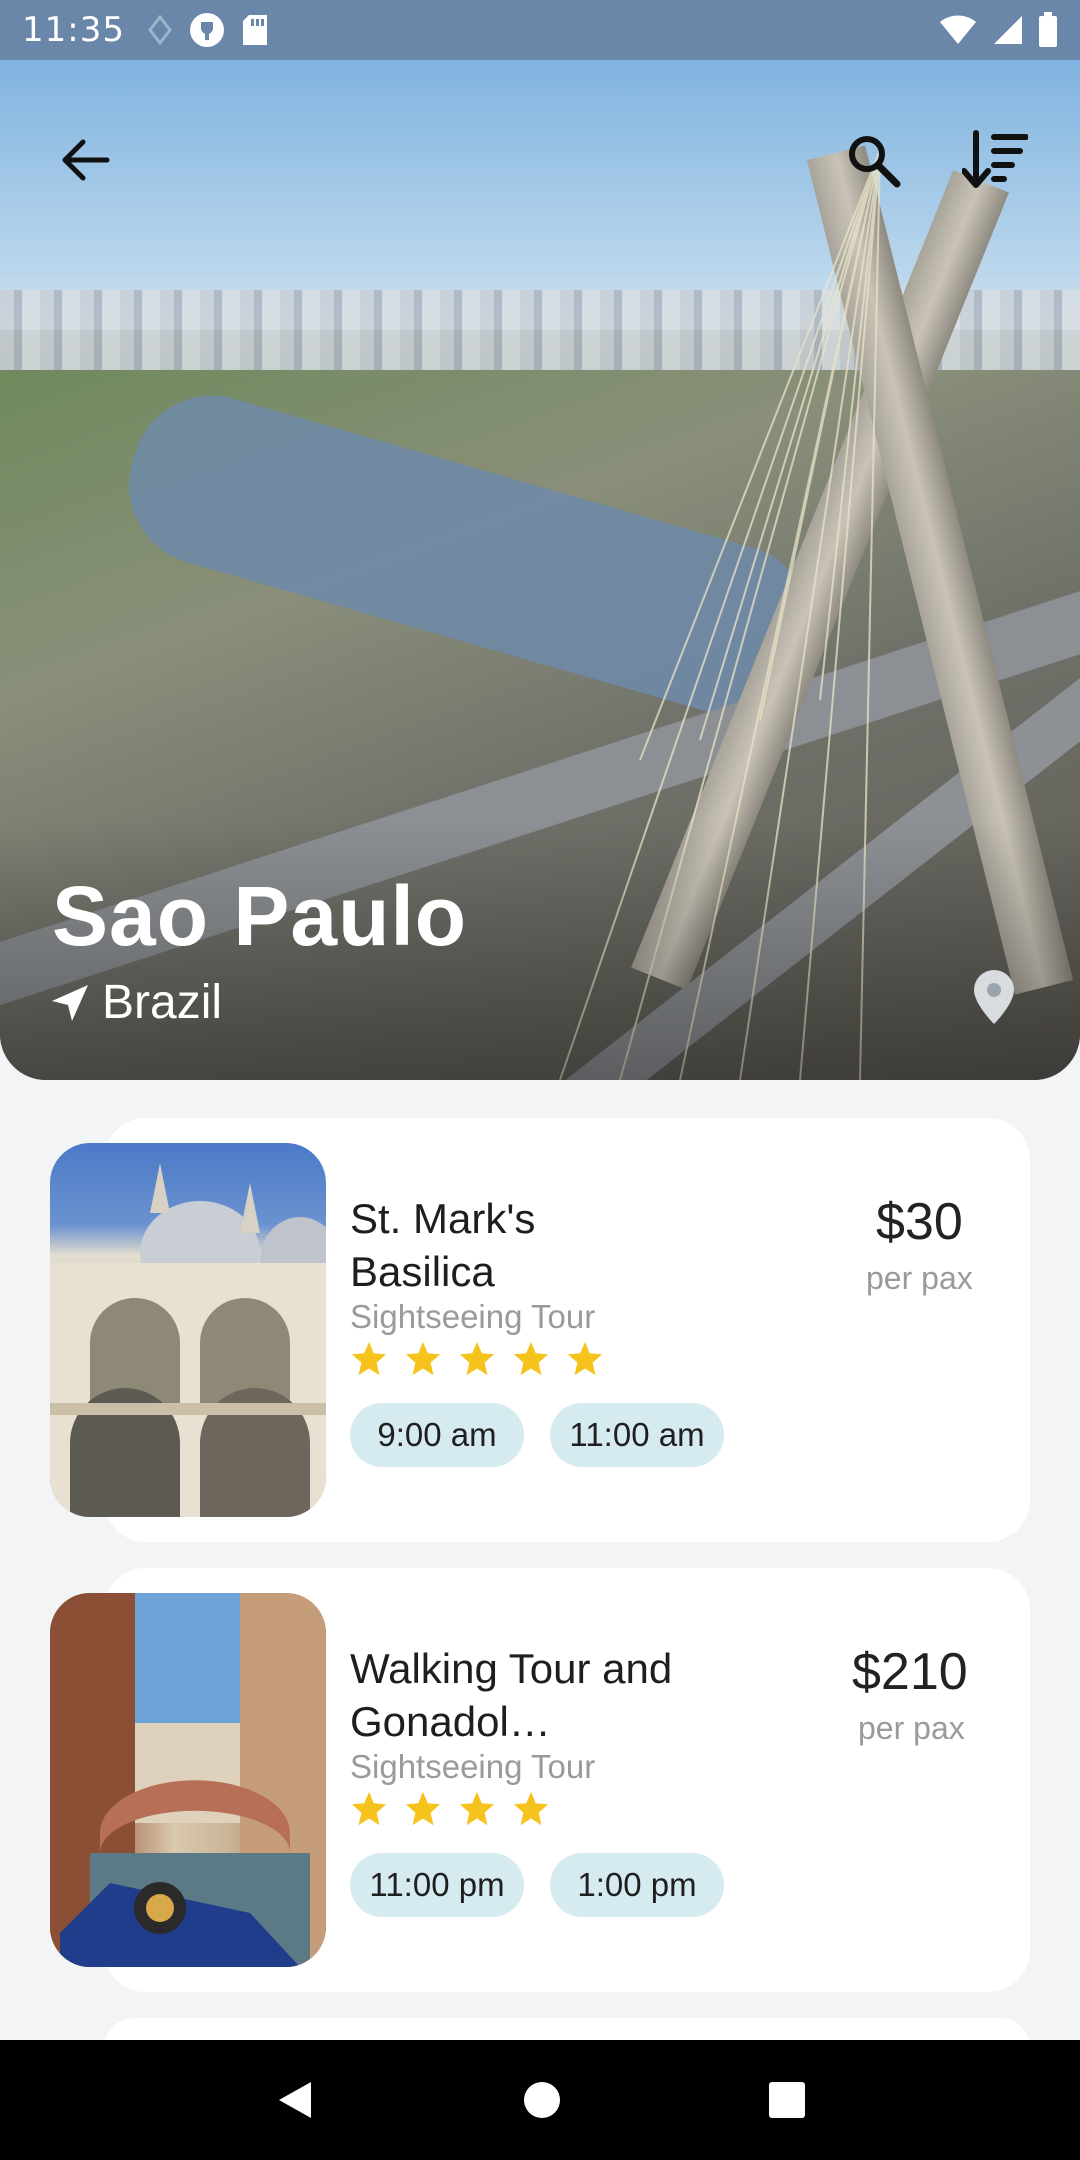 This screenshot has width=1080, height=2160. I want to click on sort-button, so click(995, 160).